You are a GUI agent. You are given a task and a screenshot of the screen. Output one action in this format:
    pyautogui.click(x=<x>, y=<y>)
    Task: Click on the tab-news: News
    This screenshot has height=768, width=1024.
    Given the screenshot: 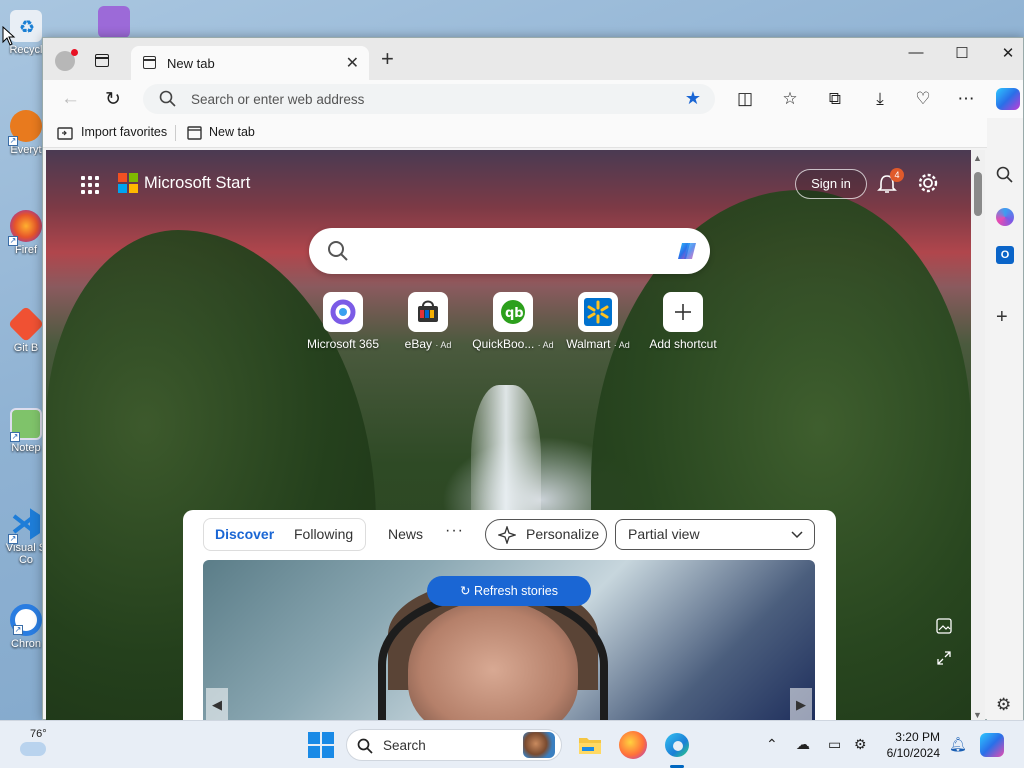 What is the action you would take?
    pyautogui.click(x=405, y=534)
    